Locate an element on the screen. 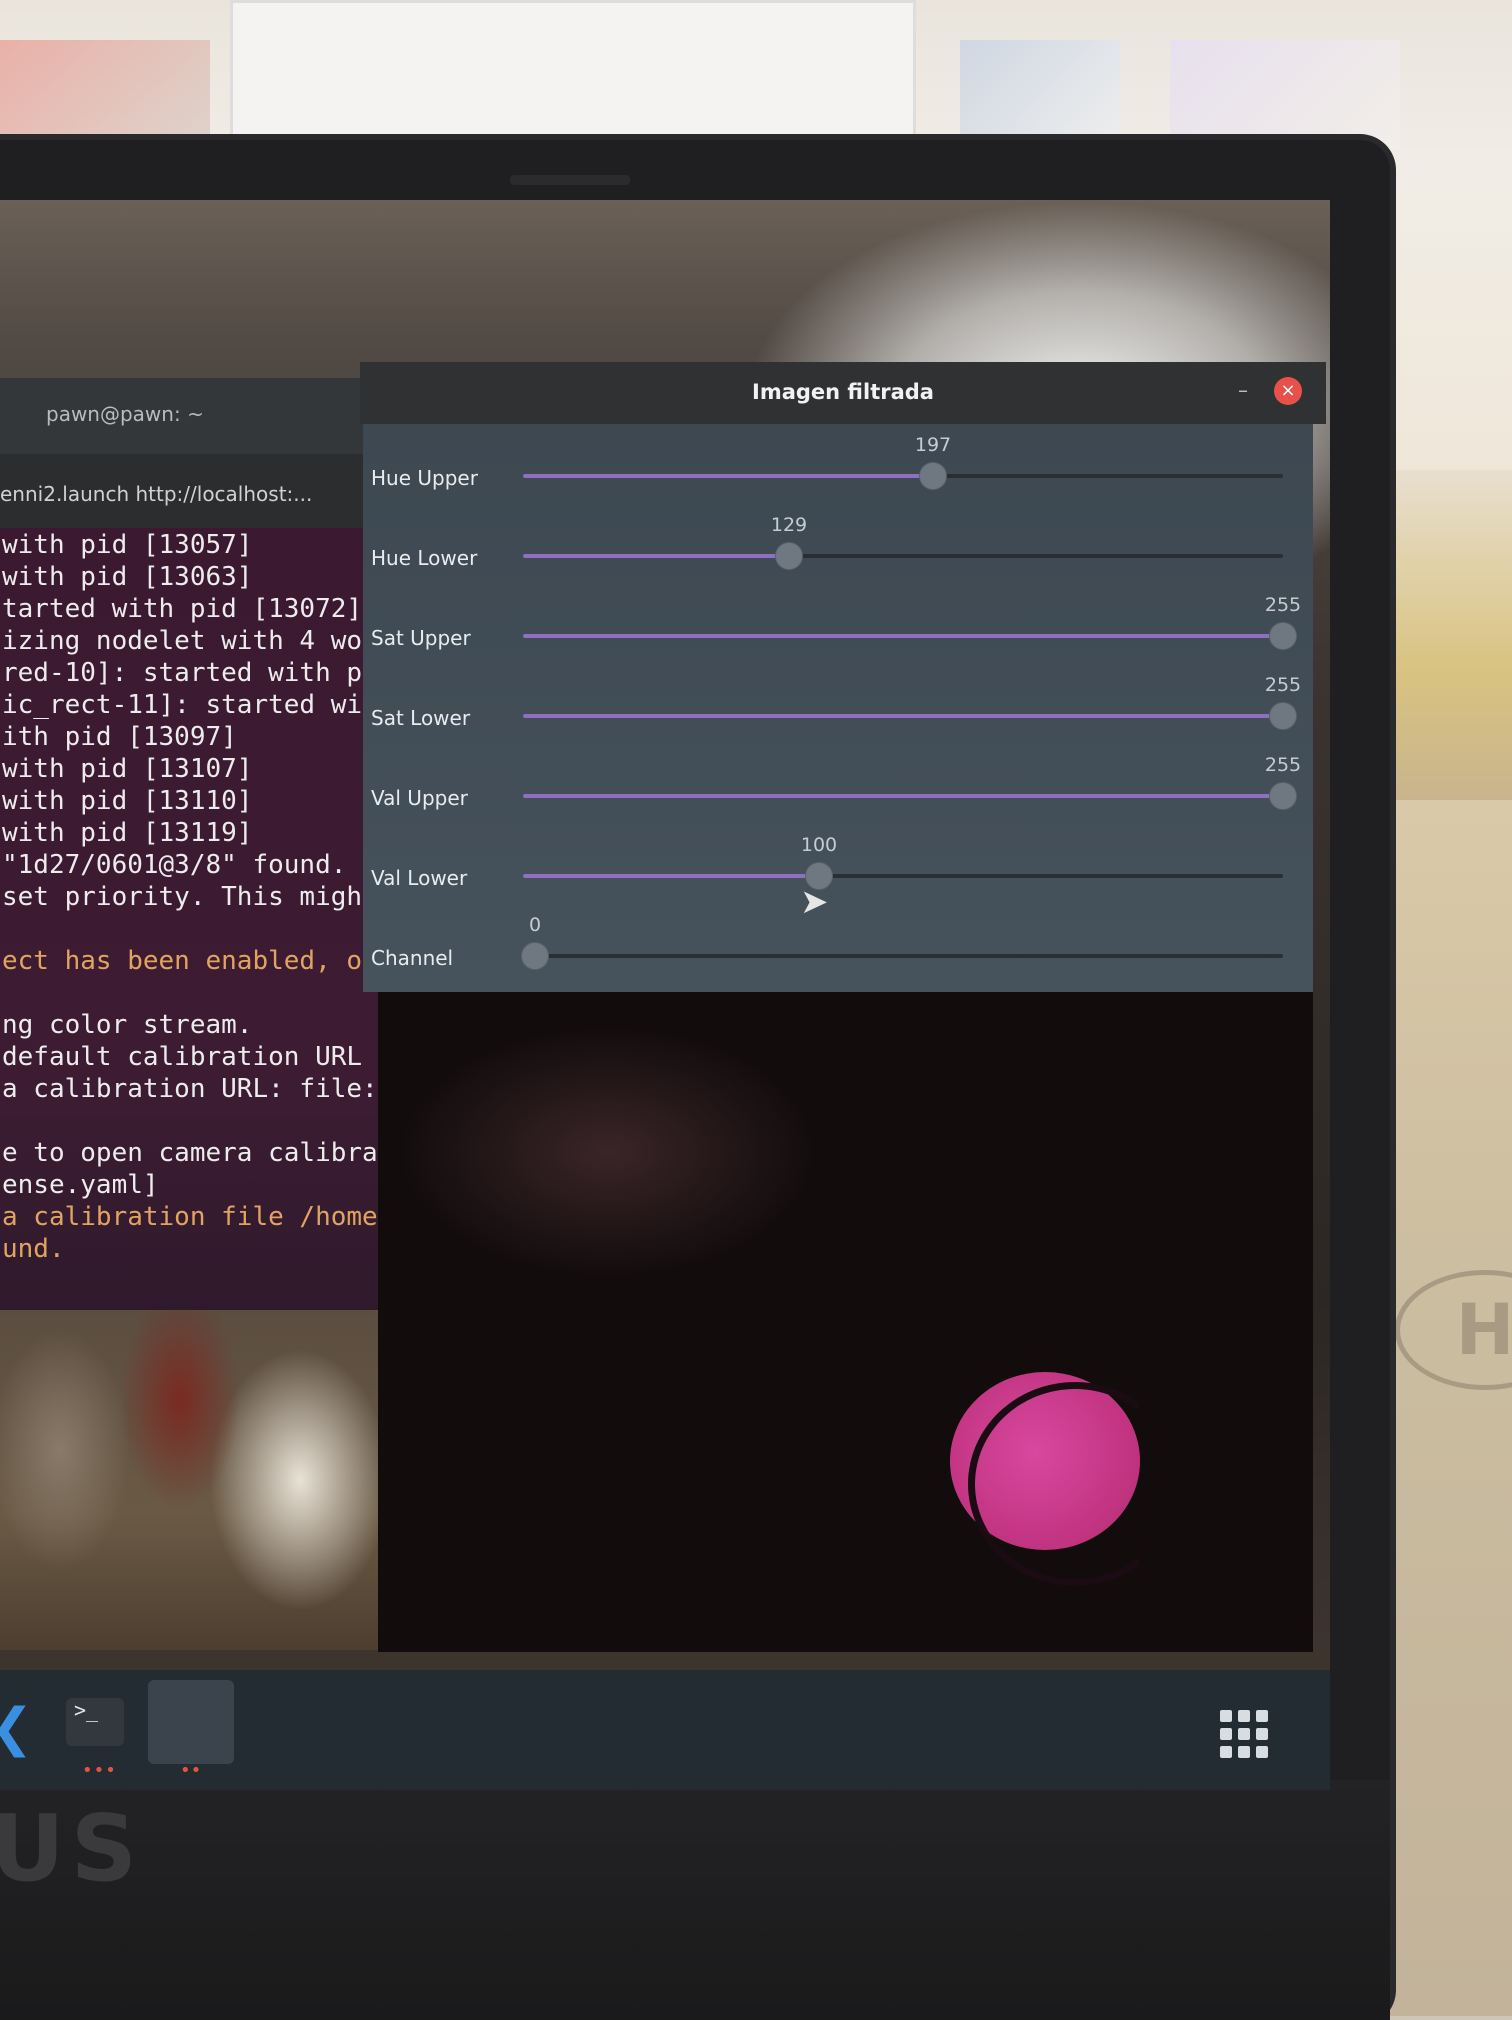  trackbar-value: 129 is located at coordinates (789, 525).